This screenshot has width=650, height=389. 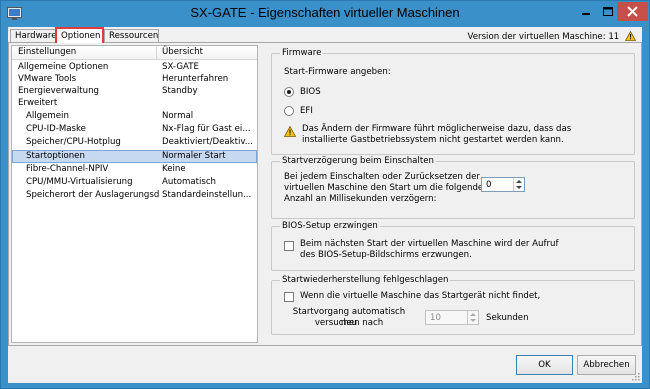 I want to click on radio-bios, so click(x=289, y=92).